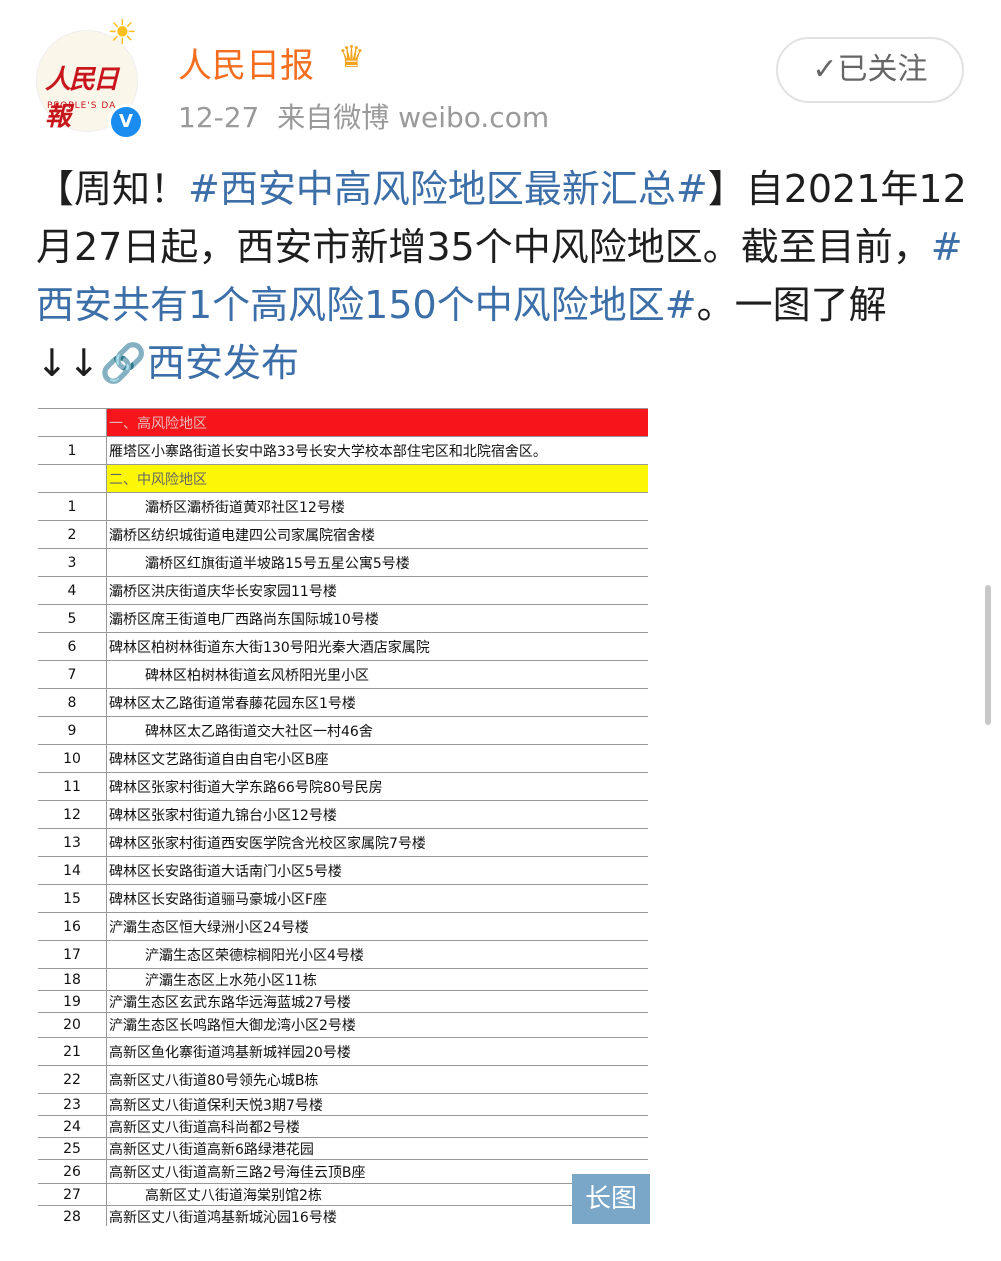 Image resolution: width=1001 pixels, height=1261 pixels. What do you see at coordinates (122, 33) in the screenshot?
I see `sun-icon: ☀` at bounding box center [122, 33].